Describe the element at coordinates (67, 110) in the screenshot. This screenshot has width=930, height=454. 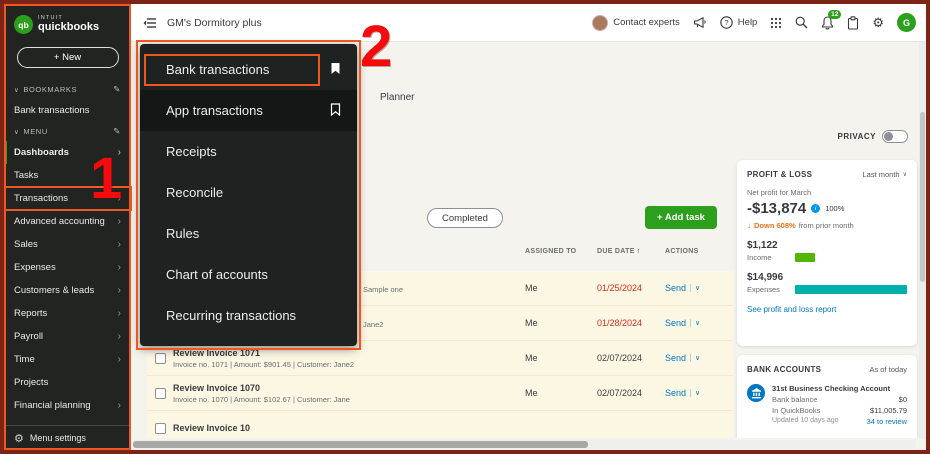
I see `sidebar-item-bank-transactions: Bank transactions` at that location.